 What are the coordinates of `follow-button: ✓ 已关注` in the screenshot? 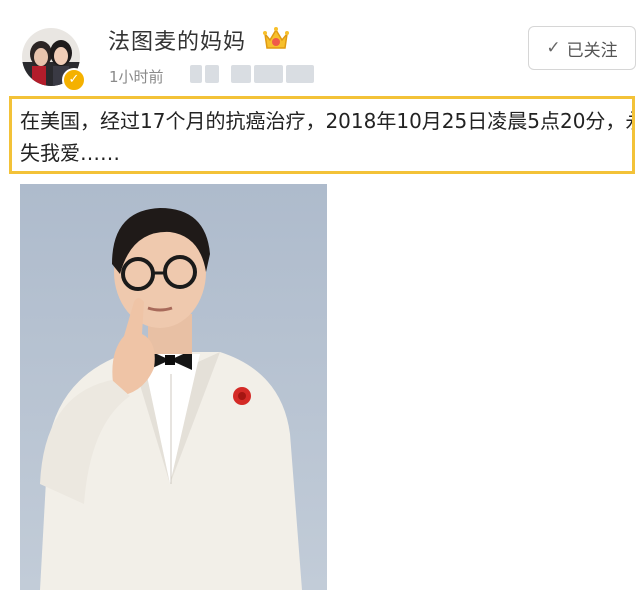 It's located at (582, 48).